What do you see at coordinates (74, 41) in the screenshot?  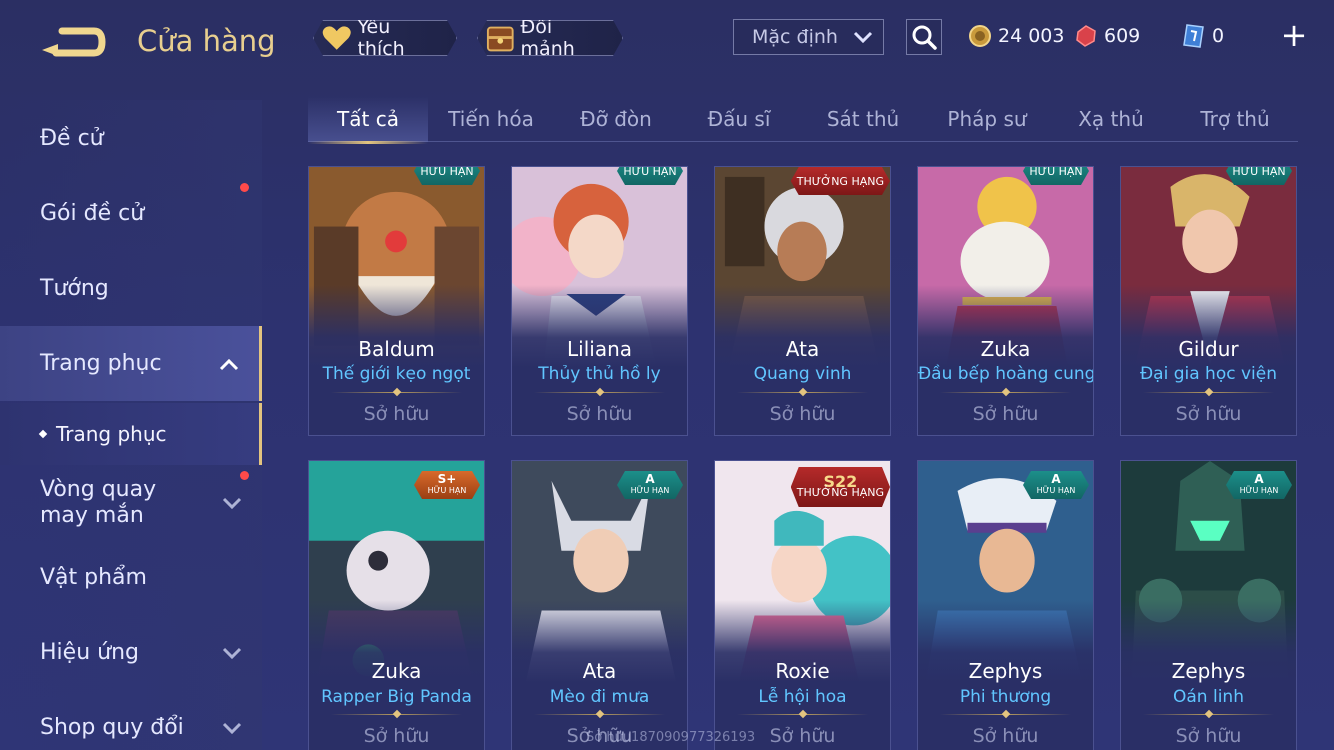 I see `back-button` at bounding box center [74, 41].